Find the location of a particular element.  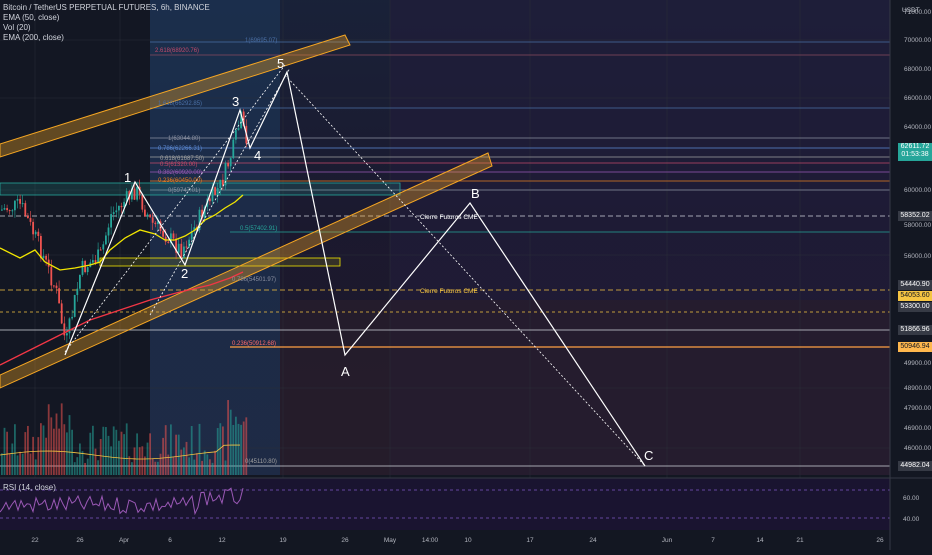

fib-label: 0(45110.80) is located at coordinates (261, 462).